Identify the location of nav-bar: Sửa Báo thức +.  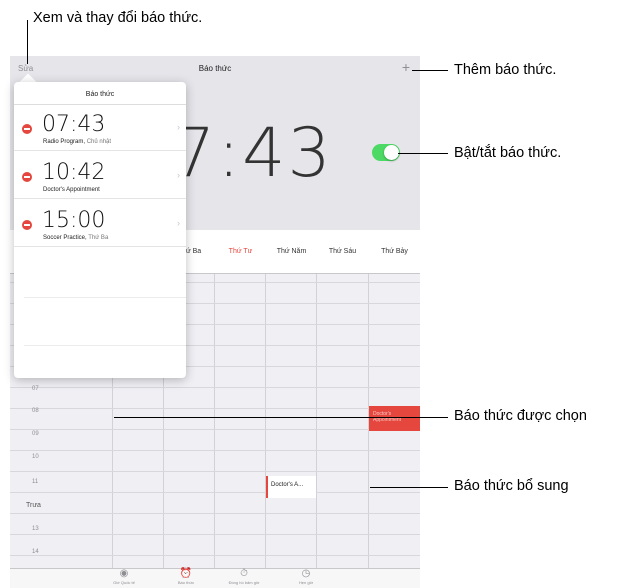
(215, 69).